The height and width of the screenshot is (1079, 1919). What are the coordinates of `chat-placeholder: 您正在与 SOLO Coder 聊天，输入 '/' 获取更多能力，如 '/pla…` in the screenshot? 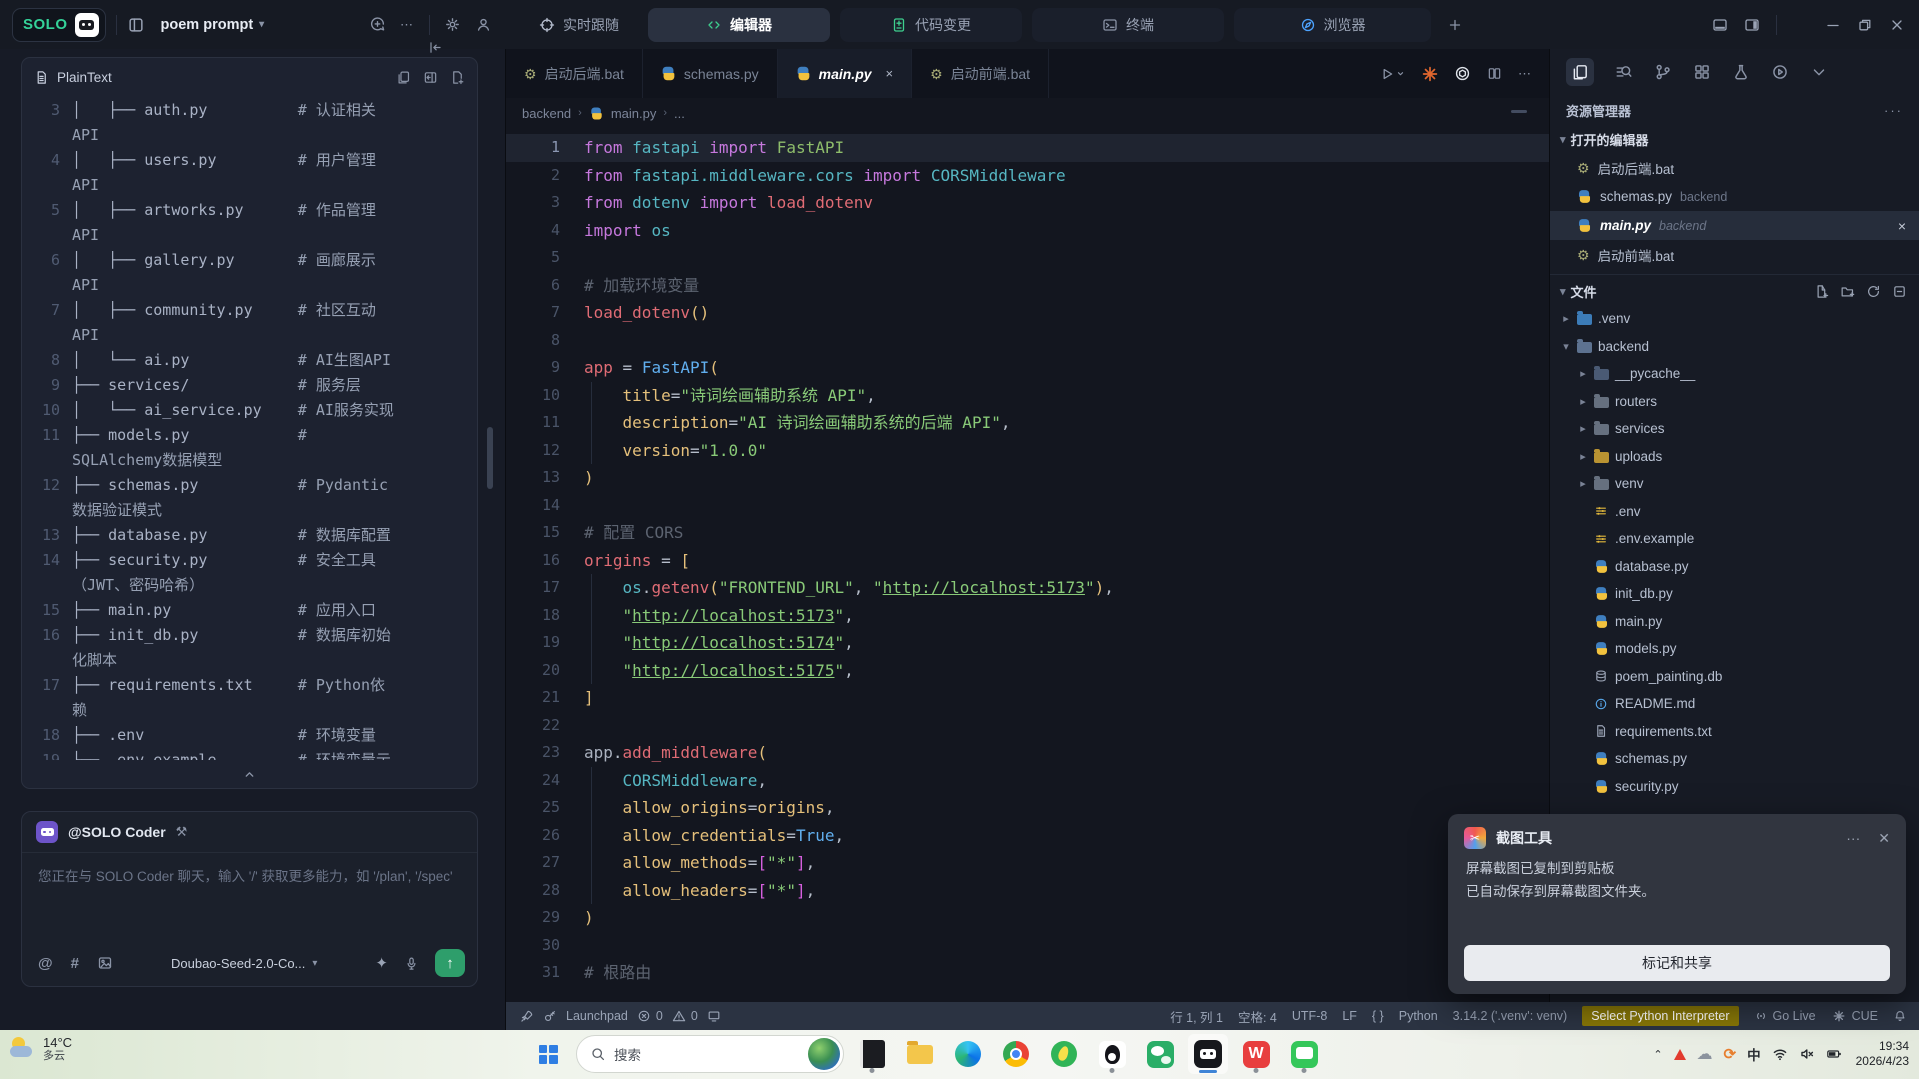 It's located at (250, 870).